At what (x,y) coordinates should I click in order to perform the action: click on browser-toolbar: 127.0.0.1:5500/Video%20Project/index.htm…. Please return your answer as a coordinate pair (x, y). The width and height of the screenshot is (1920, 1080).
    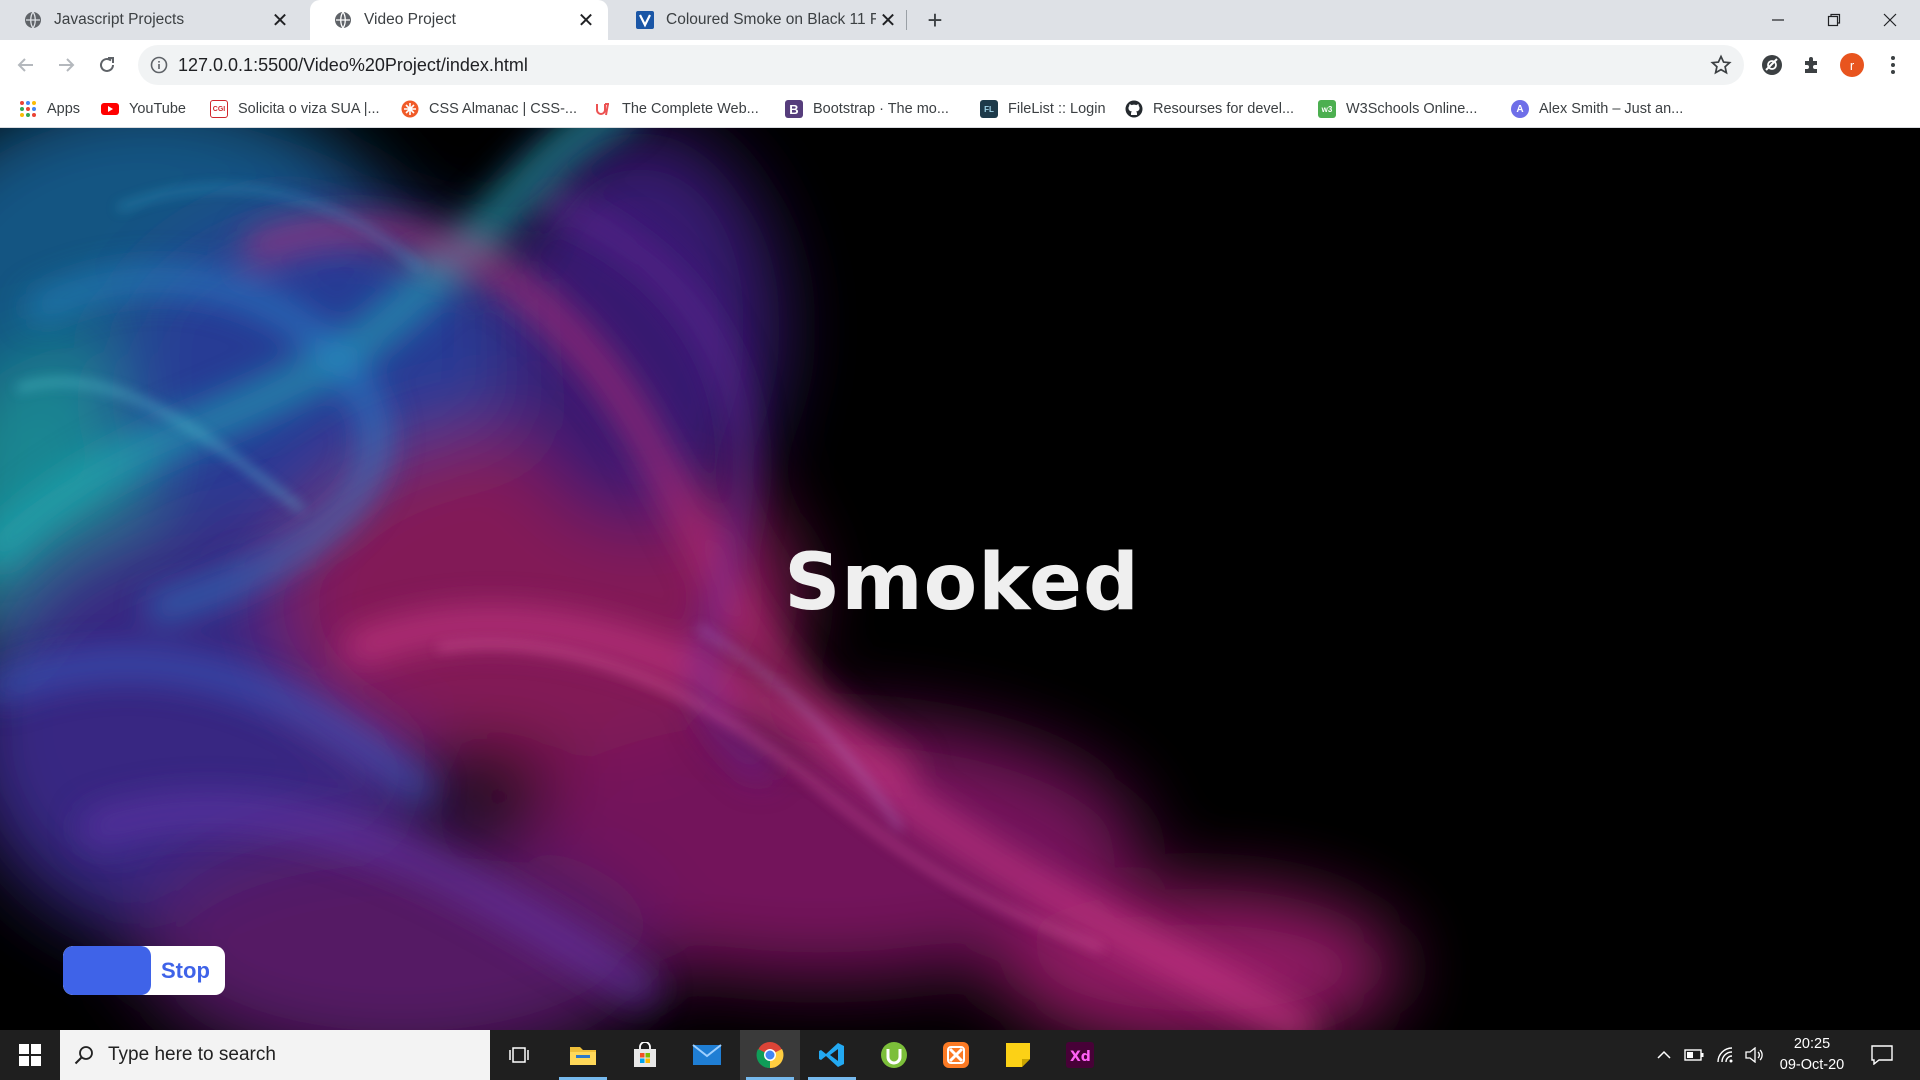
    Looking at the image, I should click on (960, 65).